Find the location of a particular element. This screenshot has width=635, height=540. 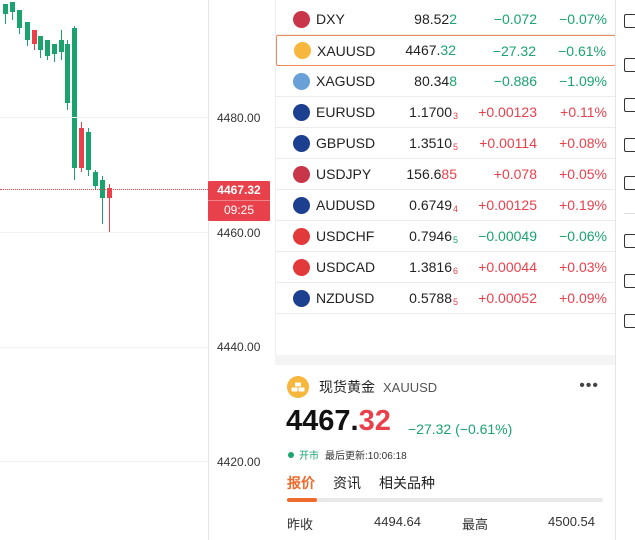

change-percent: −0.07% is located at coordinates (583, 19).